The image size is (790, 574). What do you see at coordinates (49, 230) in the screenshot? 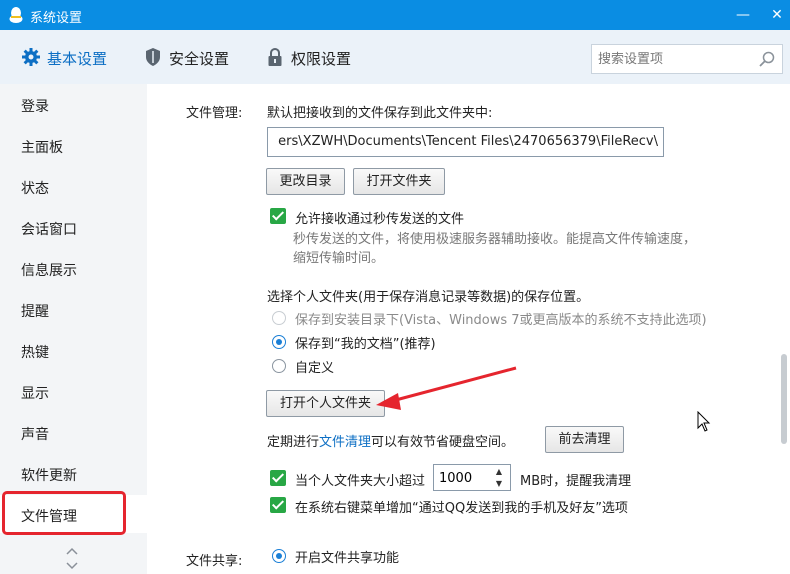
I see `sidebar-item-label: 会话窗口` at bounding box center [49, 230].